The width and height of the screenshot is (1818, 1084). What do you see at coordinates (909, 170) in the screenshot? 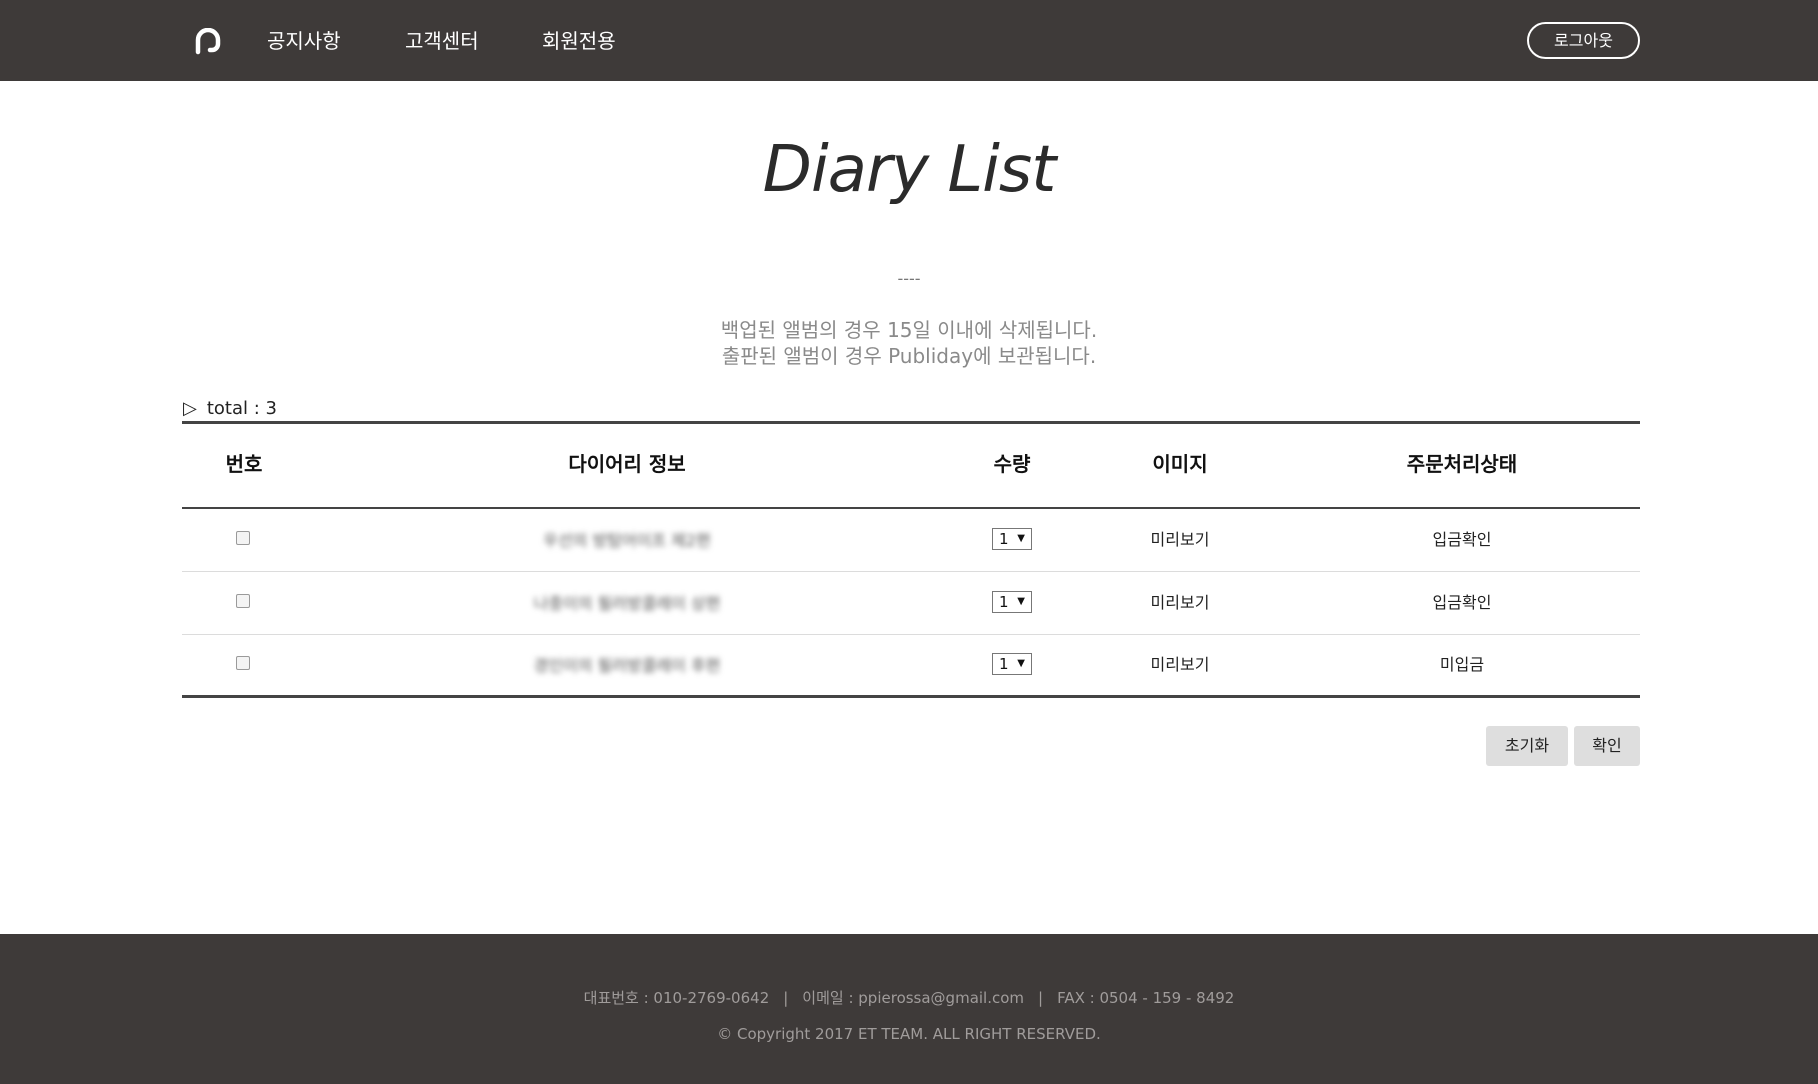
I see `page-title: Diary List` at bounding box center [909, 170].